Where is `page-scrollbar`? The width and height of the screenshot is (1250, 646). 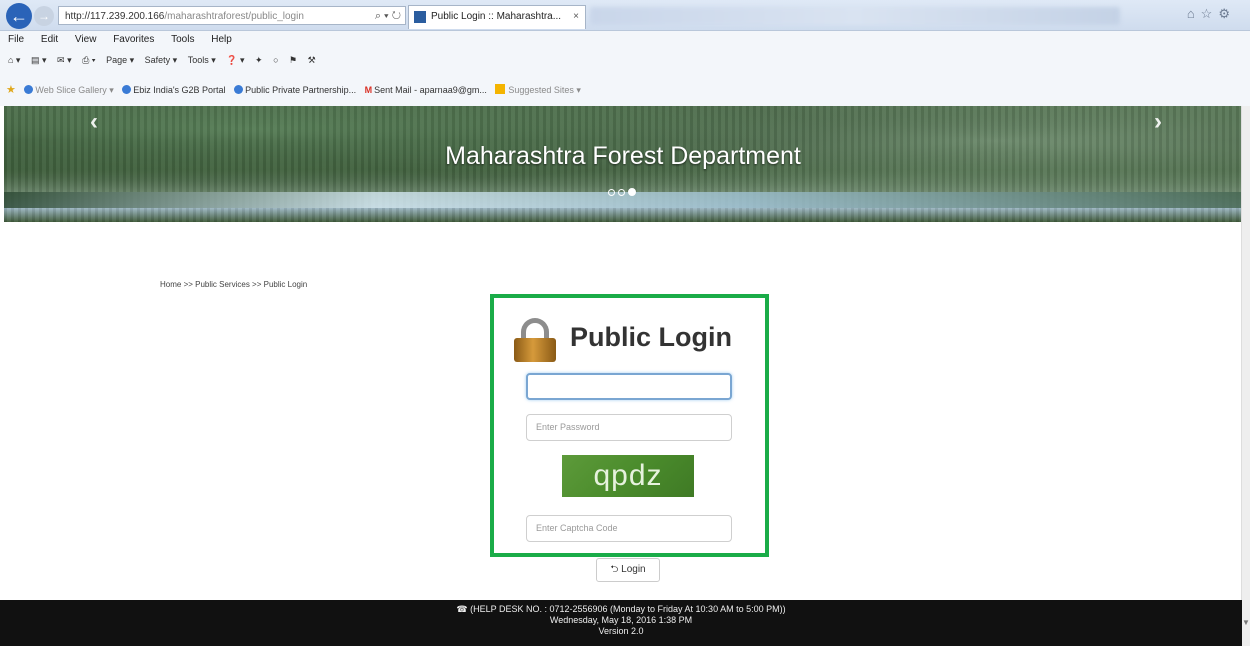 page-scrollbar is located at coordinates (1245, 376).